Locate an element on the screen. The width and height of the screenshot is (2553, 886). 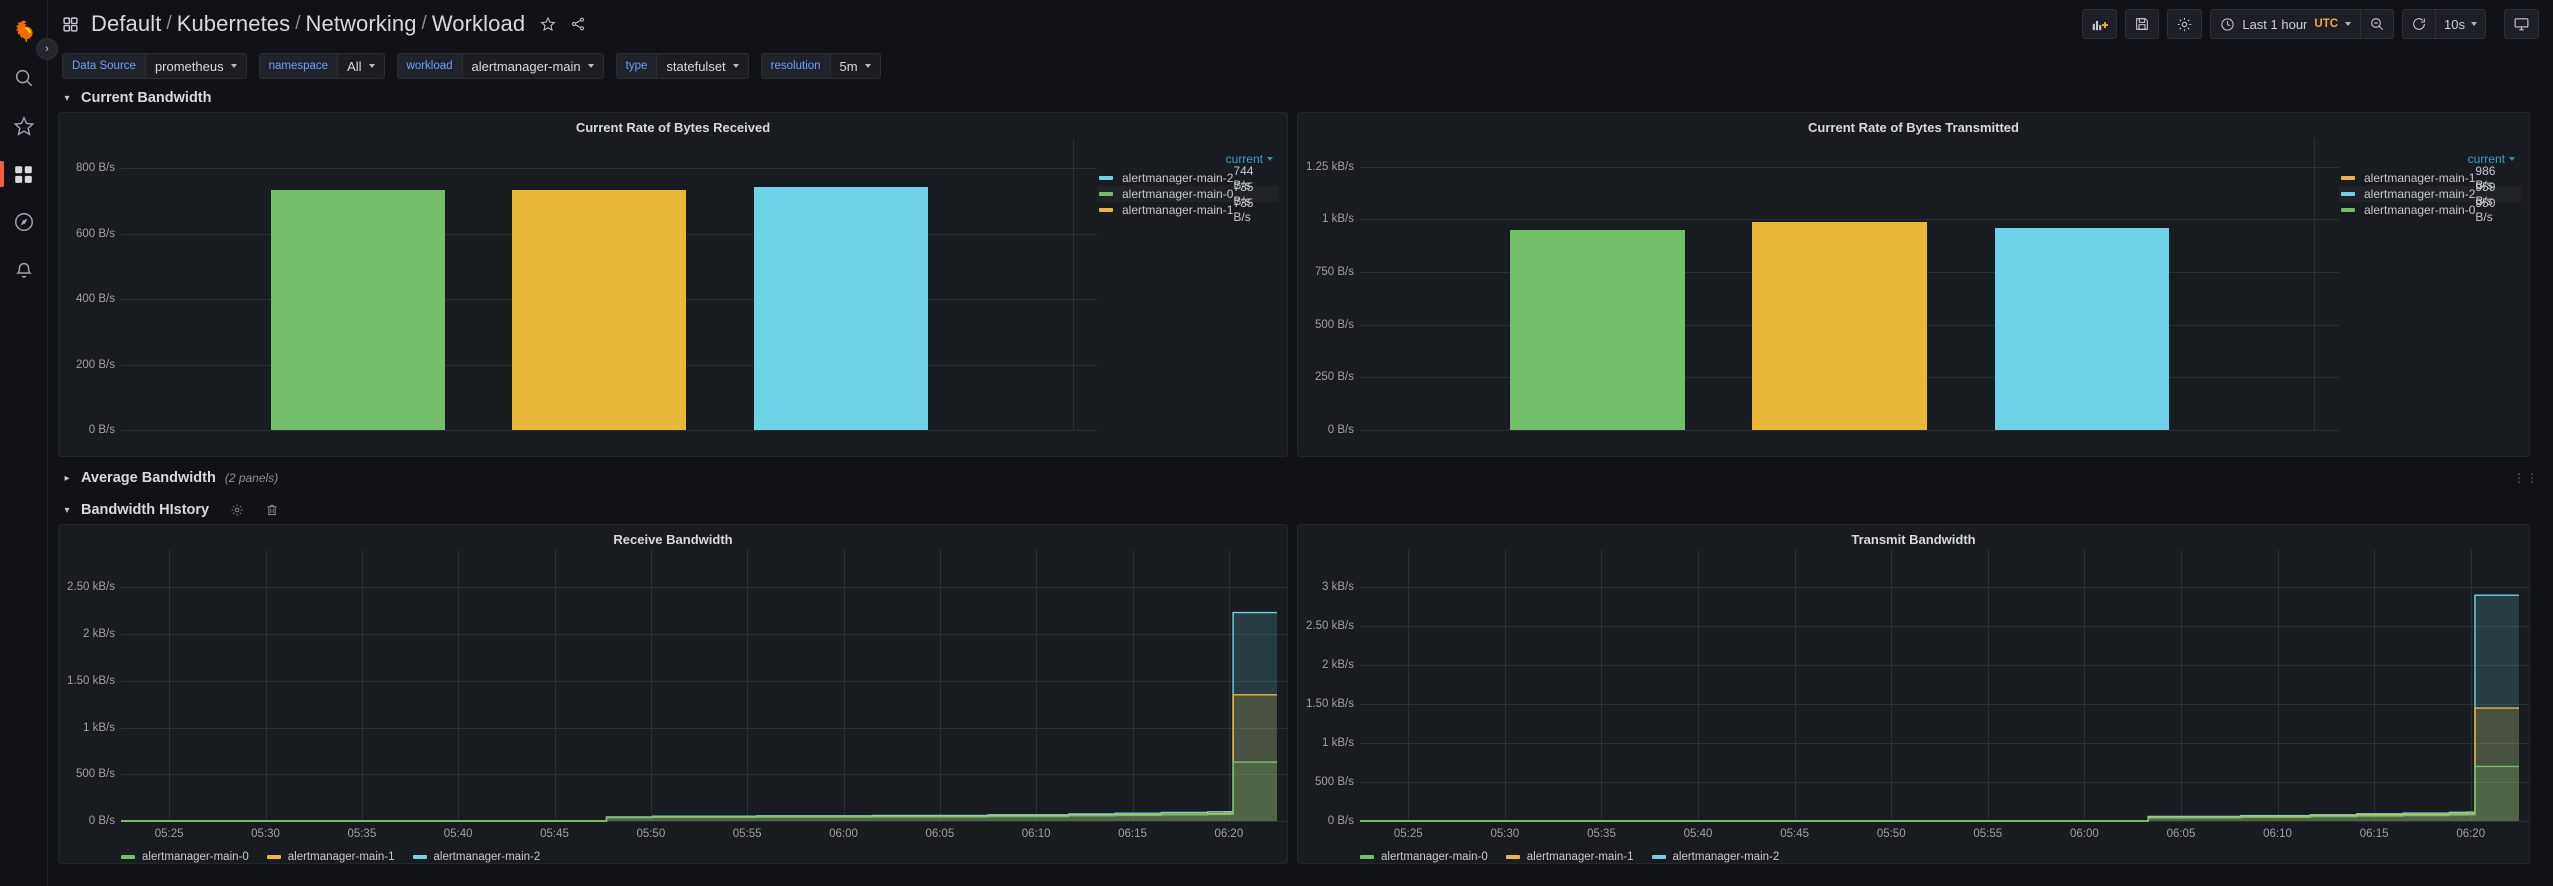
y-axis-tick-label: 500 B/s is located at coordinates (1334, 324).